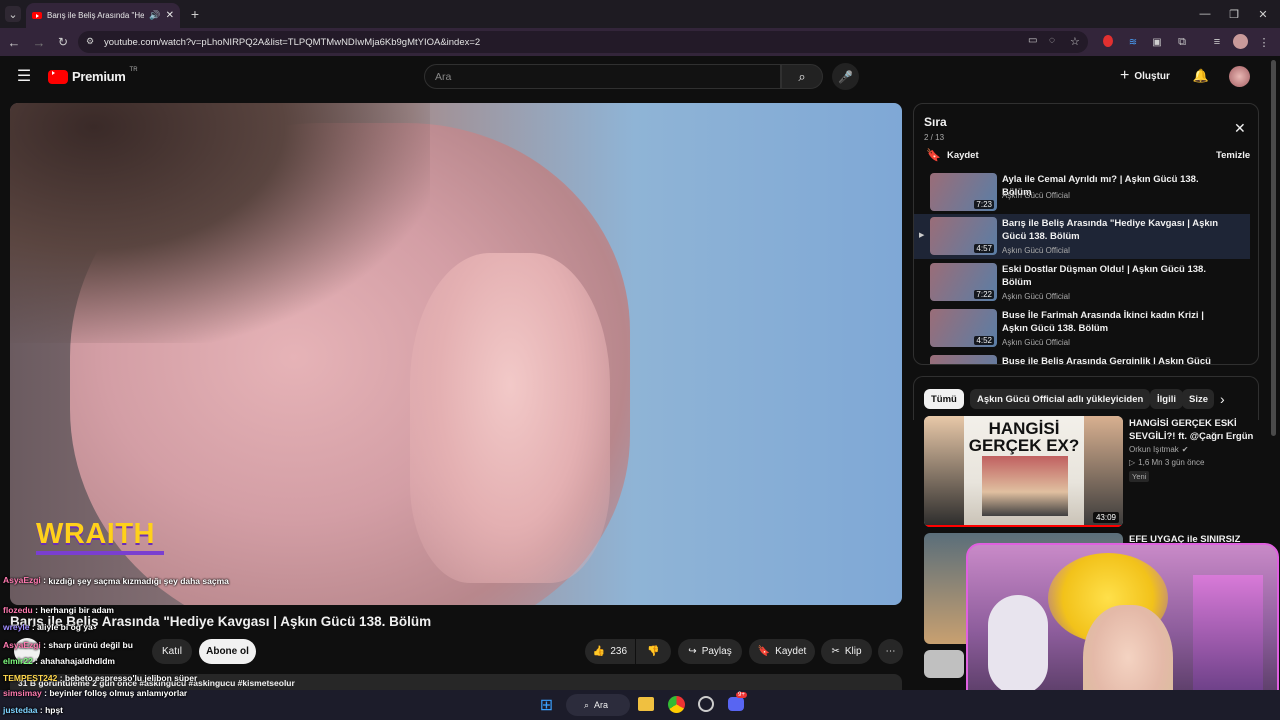  What do you see at coordinates (1198, 399) in the screenshot?
I see `chip-for-you: Size` at bounding box center [1198, 399].